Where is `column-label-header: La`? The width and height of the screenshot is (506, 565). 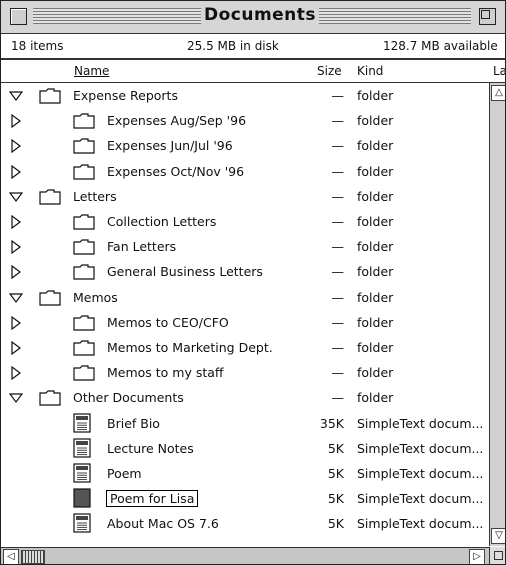
column-label-header: La is located at coordinates (499, 71).